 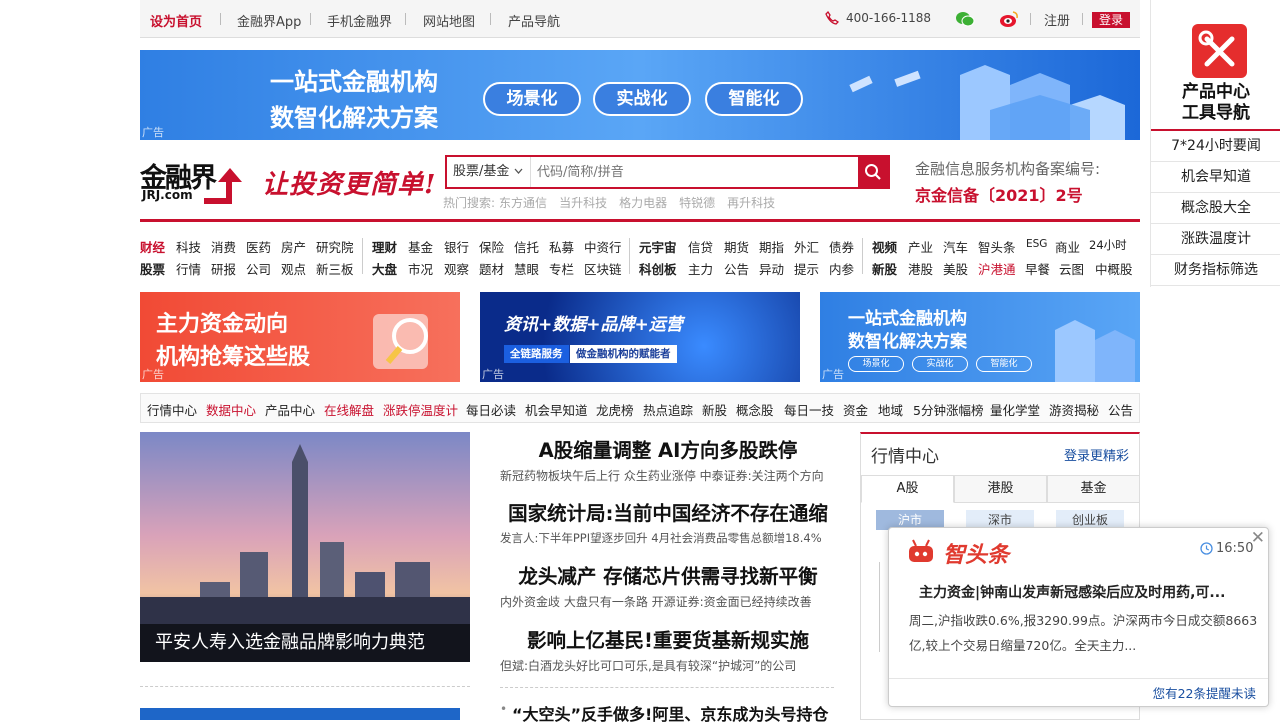 I want to click on sidebar-item-thermometer: 涨跌温度计, so click(x=1215, y=239).